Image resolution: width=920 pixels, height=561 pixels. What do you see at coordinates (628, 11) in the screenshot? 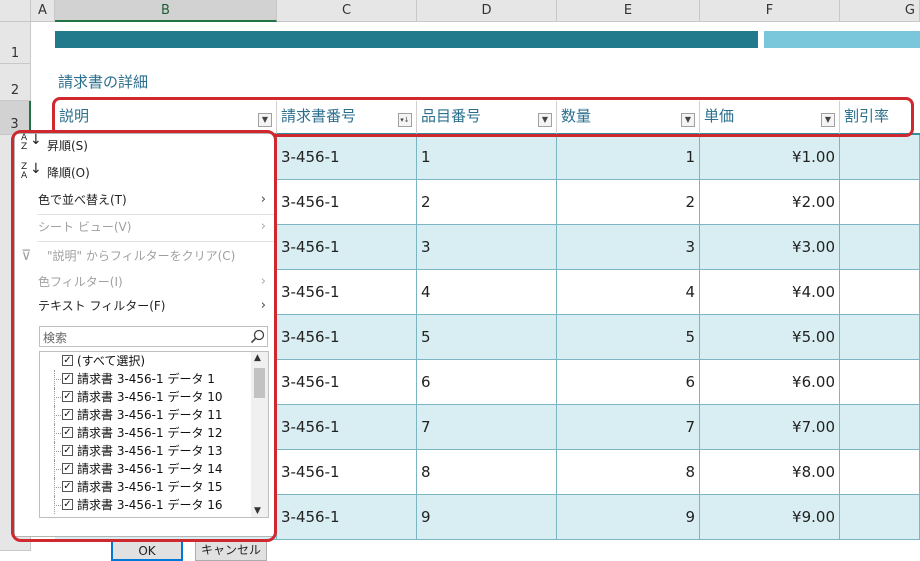
I see `column-header-e: E` at bounding box center [628, 11].